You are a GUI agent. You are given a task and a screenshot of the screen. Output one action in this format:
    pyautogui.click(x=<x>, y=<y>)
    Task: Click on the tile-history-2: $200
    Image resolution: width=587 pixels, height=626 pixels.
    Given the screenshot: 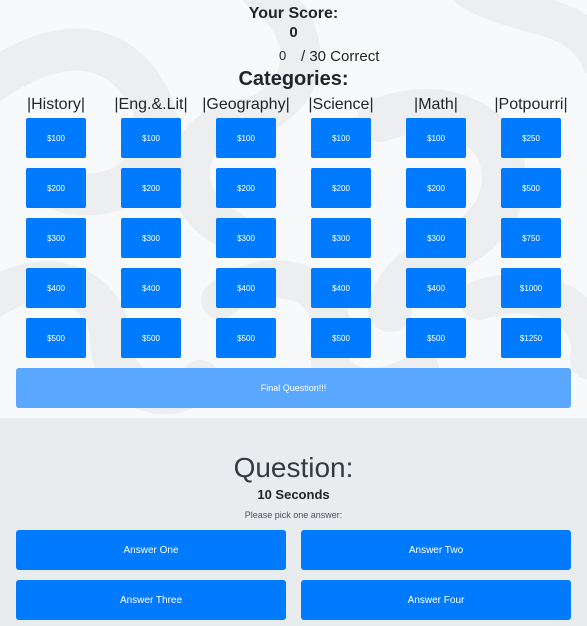 What is the action you would take?
    pyautogui.click(x=56, y=188)
    